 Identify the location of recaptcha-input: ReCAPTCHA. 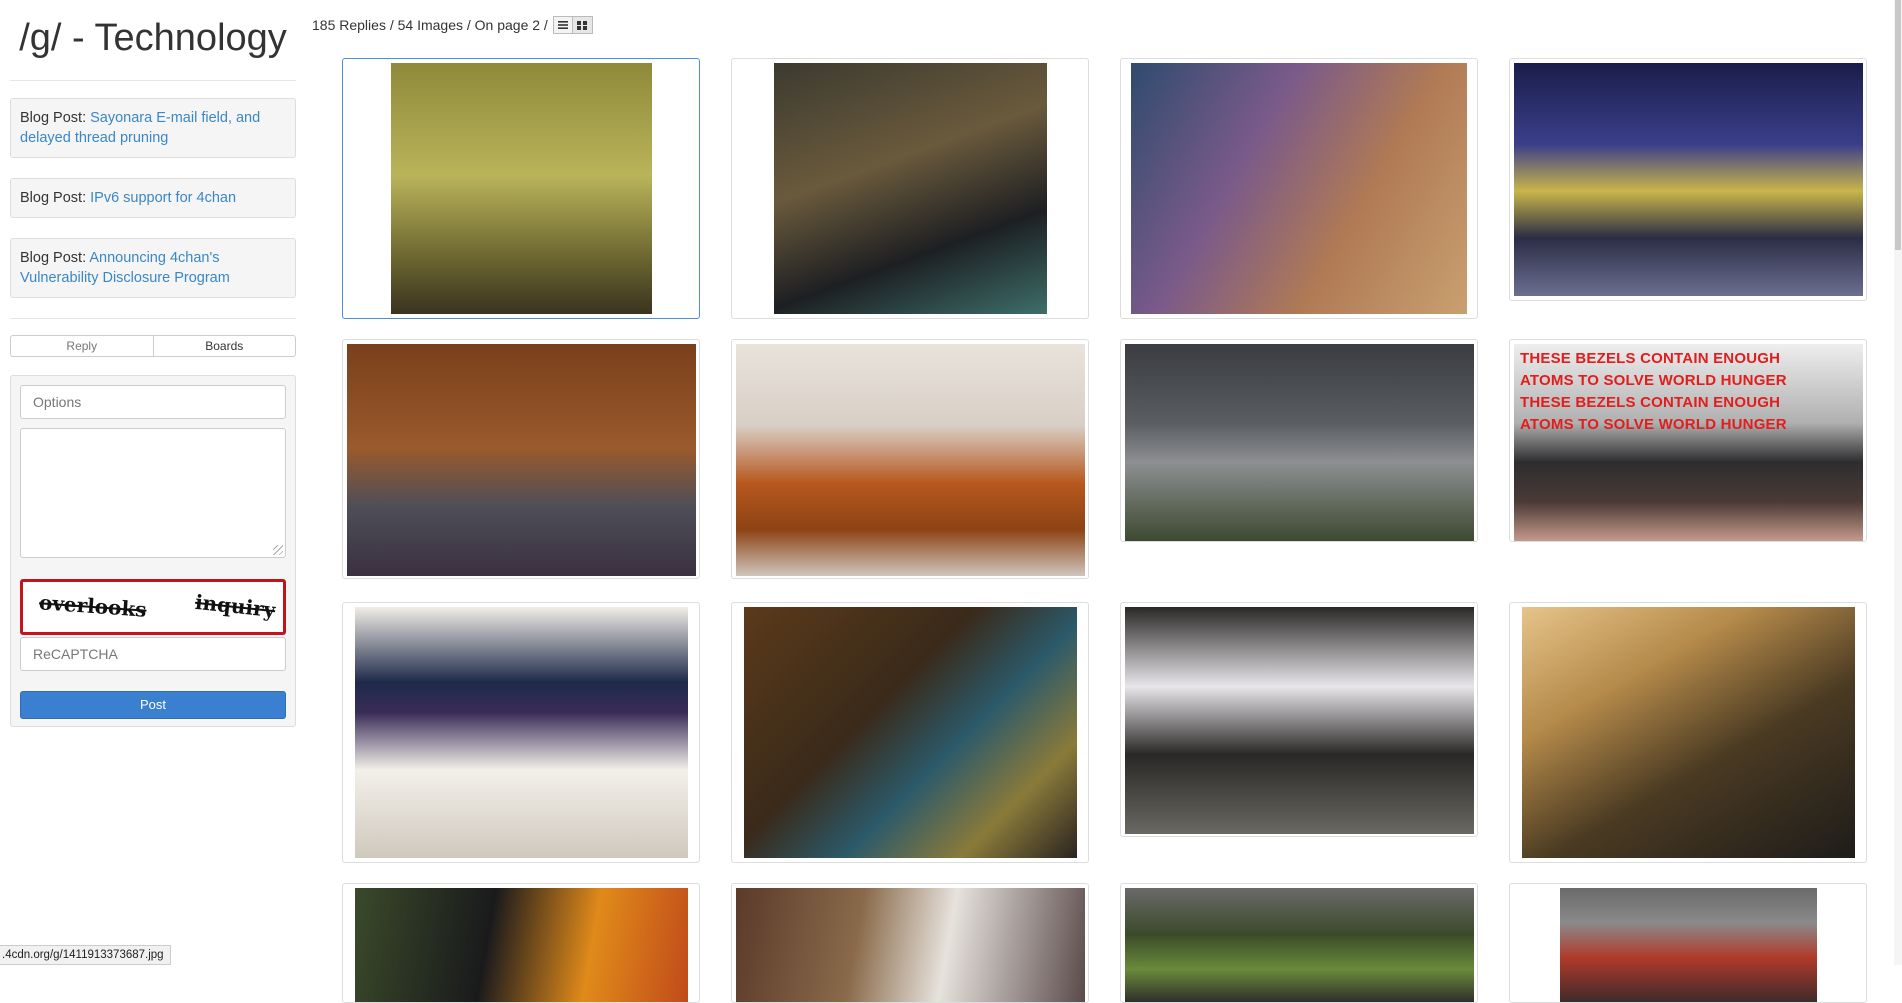
(153, 654).